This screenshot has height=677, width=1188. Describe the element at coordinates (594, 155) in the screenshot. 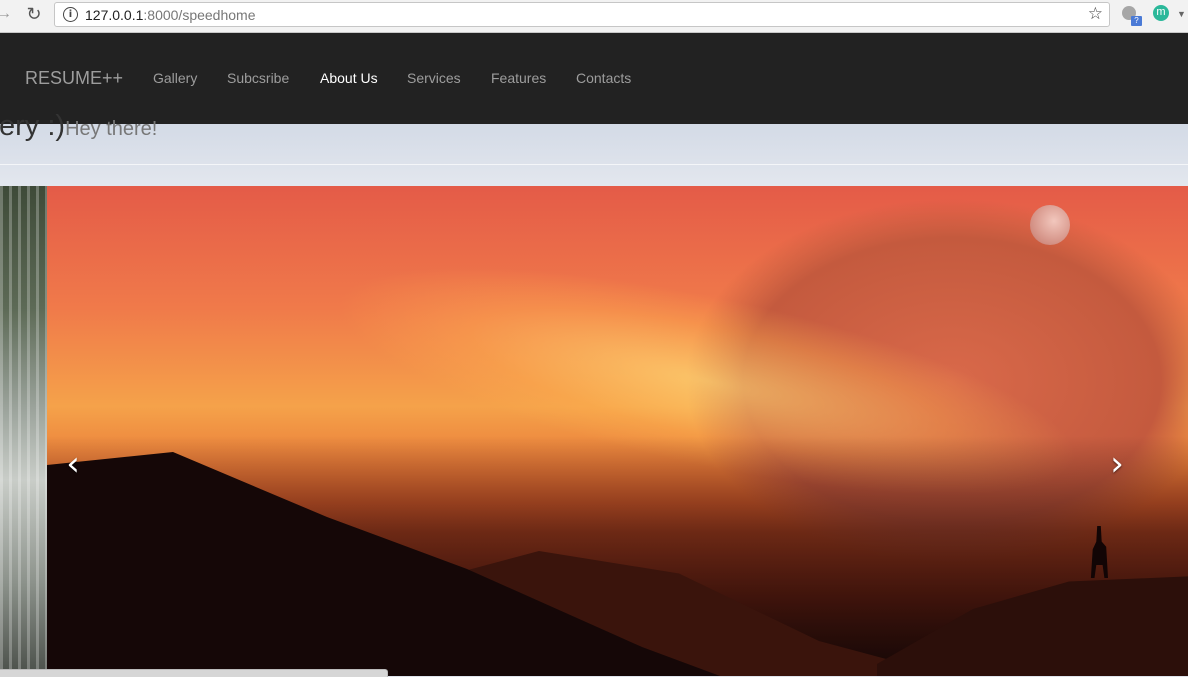

I see `header-band` at that location.